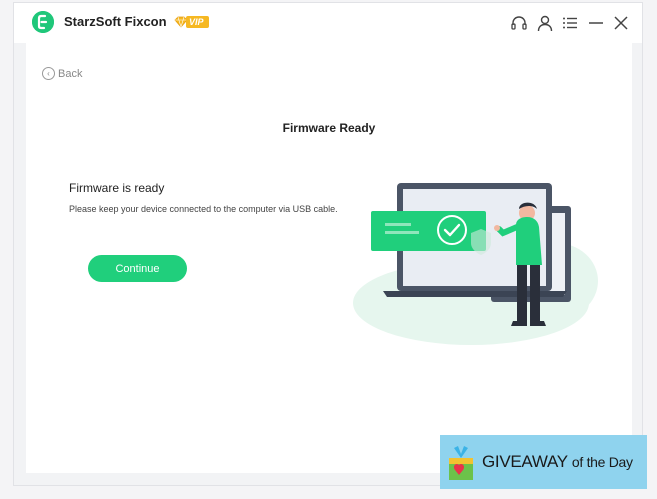 This screenshot has width=657, height=499. Describe the element at coordinates (115, 21) in the screenshot. I see `app-title: StarzSoft Fixcon` at that location.